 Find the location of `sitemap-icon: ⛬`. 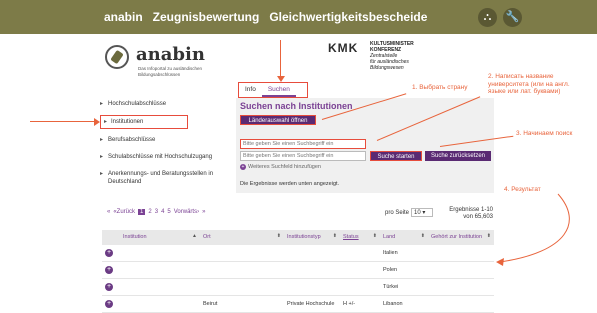

sitemap-icon: ⛬ is located at coordinates (487, 17).